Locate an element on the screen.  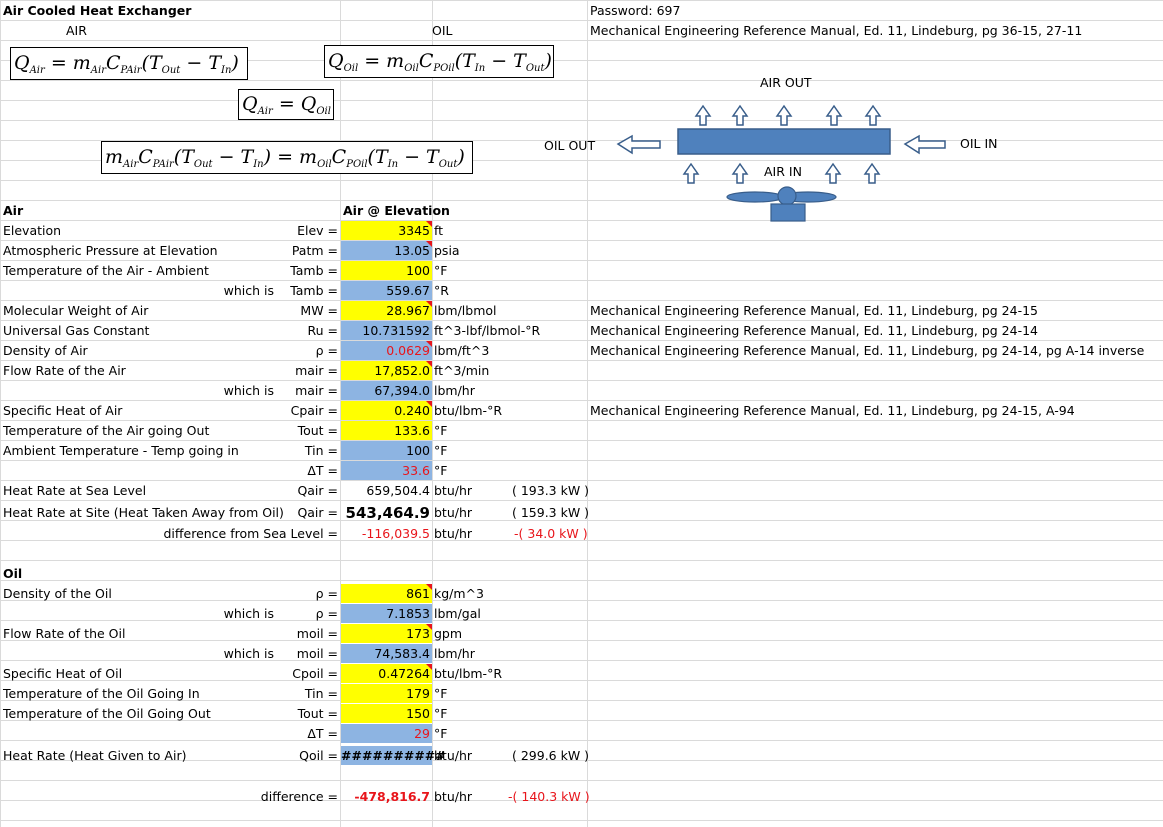
kw-value: -( 140.3 kW ) is located at coordinates (549, 796).